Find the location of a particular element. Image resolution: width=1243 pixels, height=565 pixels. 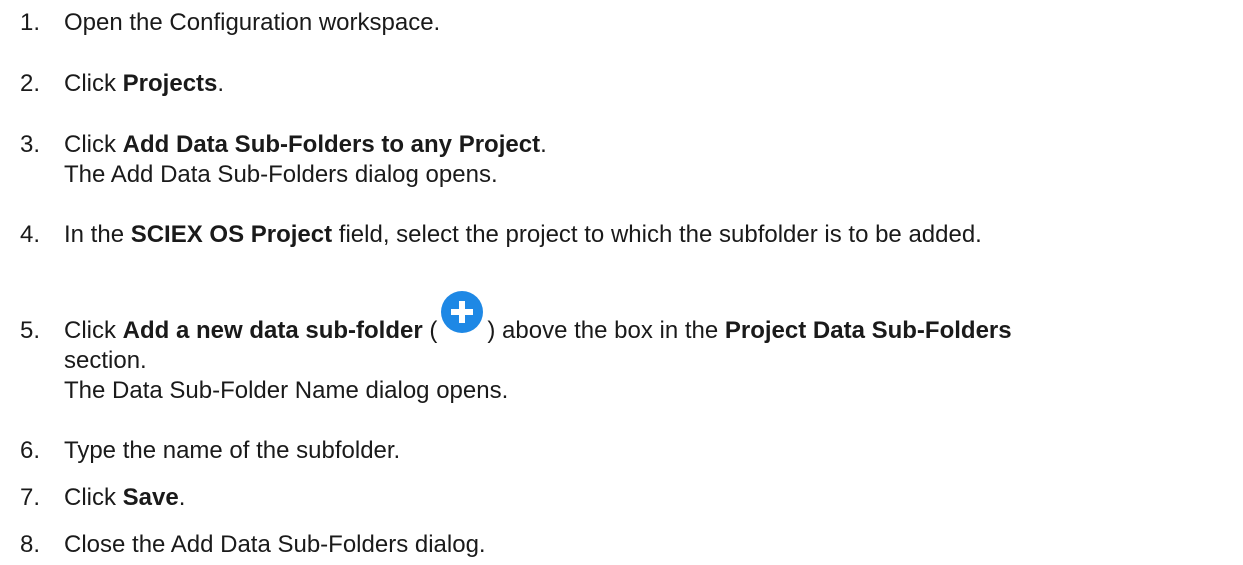

ui-term-sciex-os-project: SCIEX OS Project is located at coordinates (231, 234).